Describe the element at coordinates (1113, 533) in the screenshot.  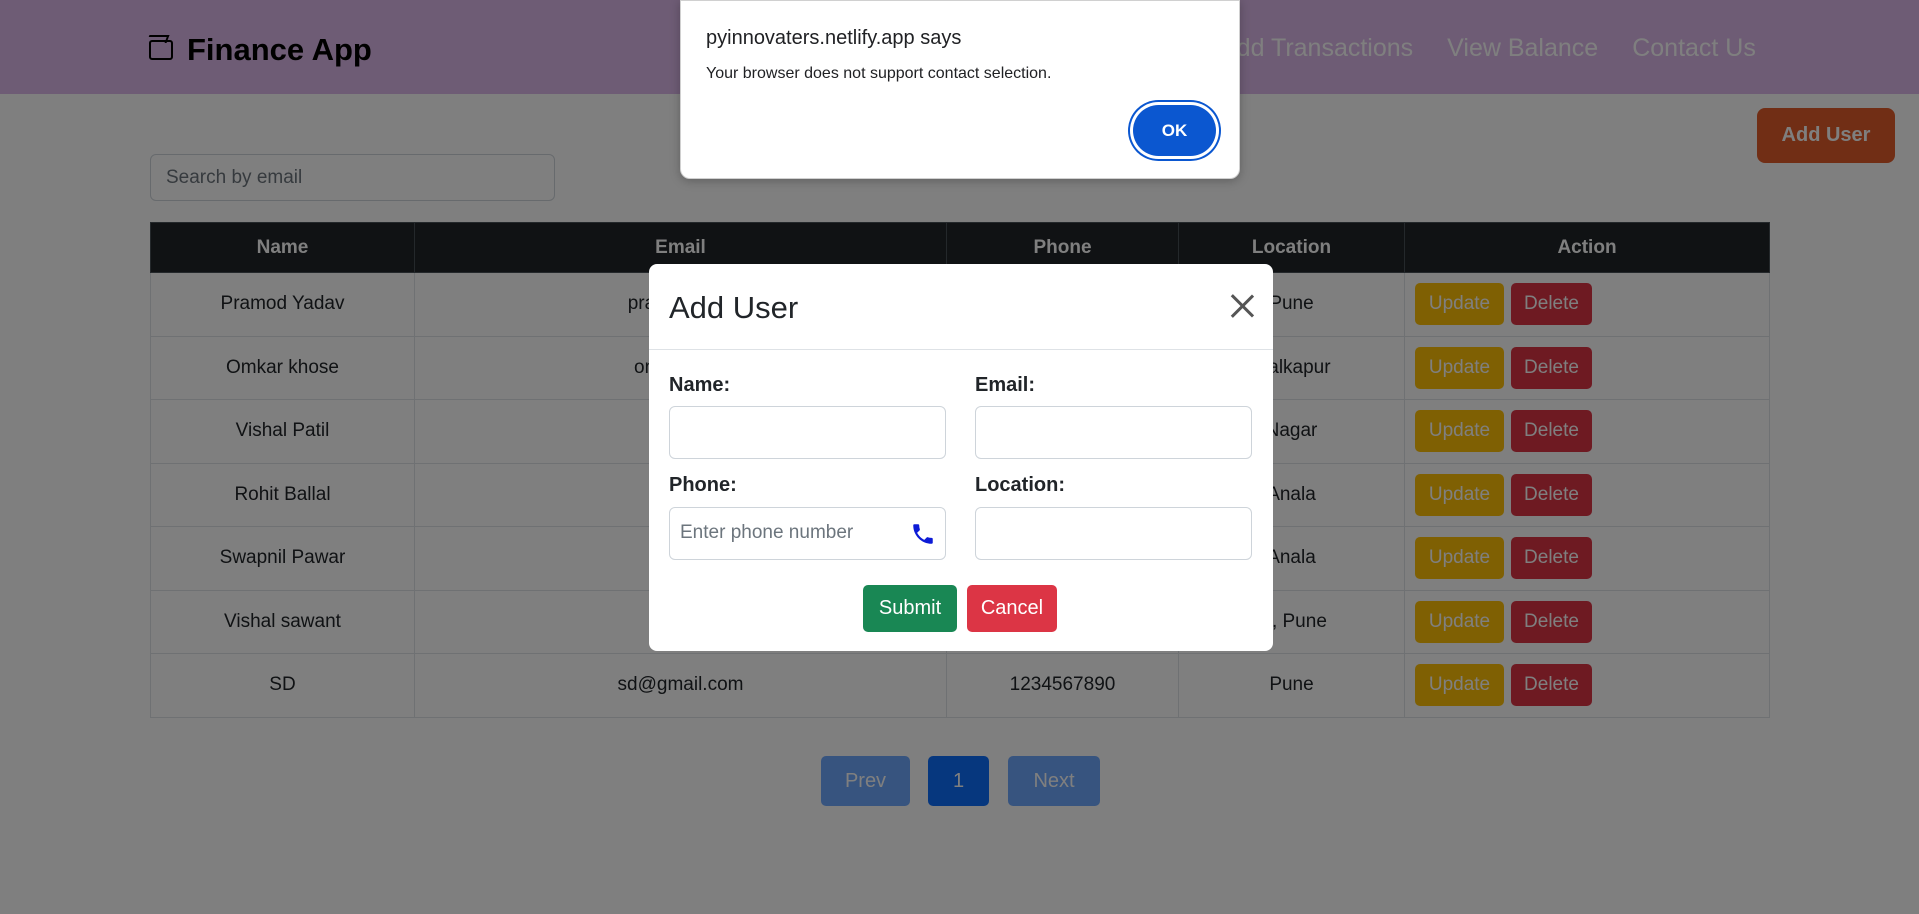
I see `location-field` at that location.